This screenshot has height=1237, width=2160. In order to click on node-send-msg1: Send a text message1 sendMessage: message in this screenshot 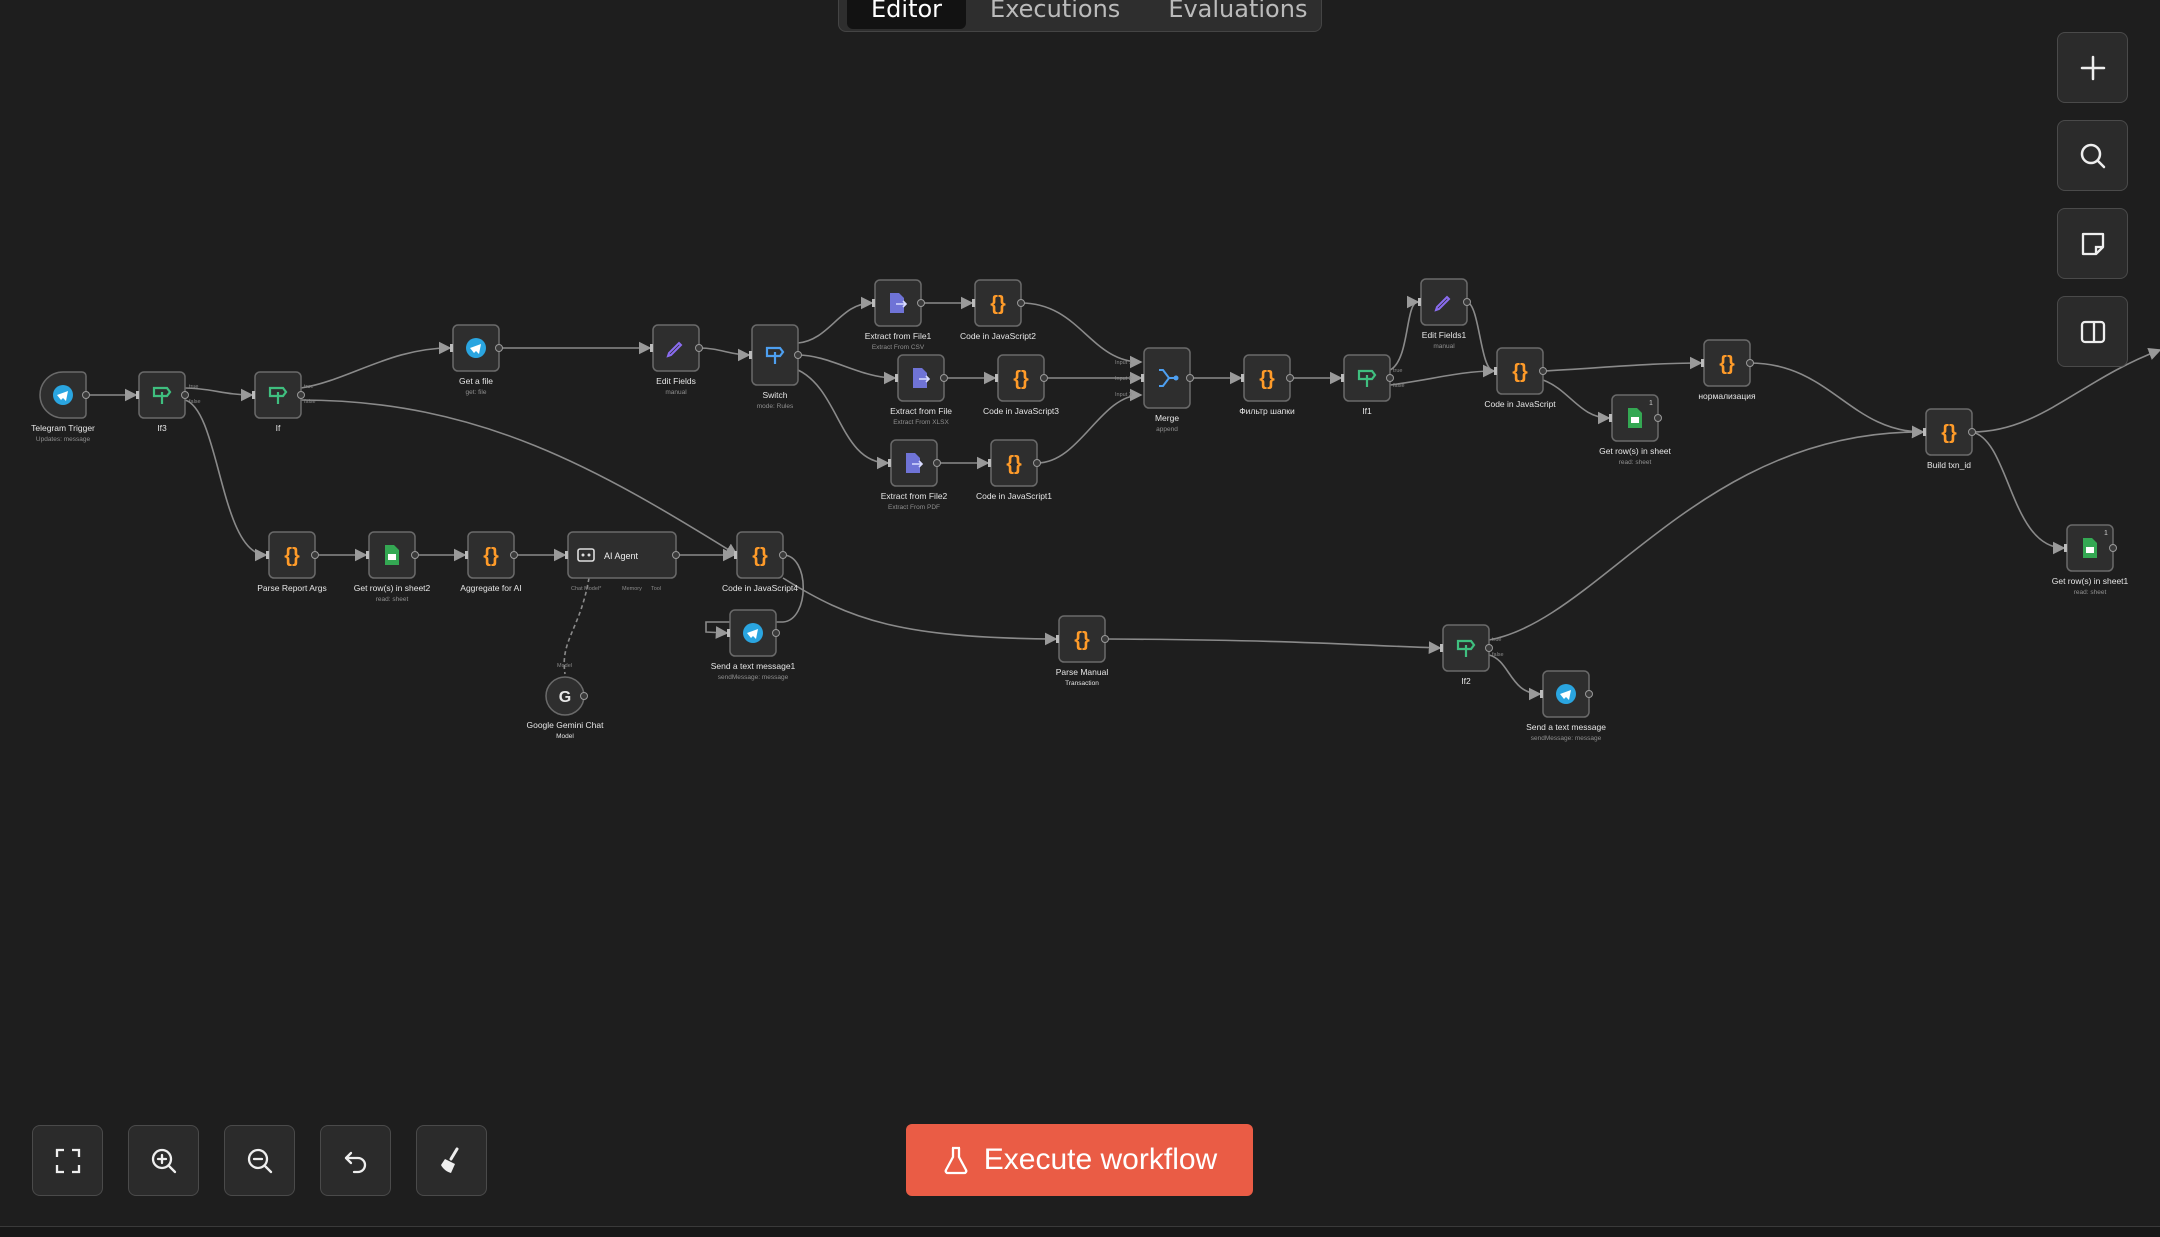, I will do `click(753, 645)`.